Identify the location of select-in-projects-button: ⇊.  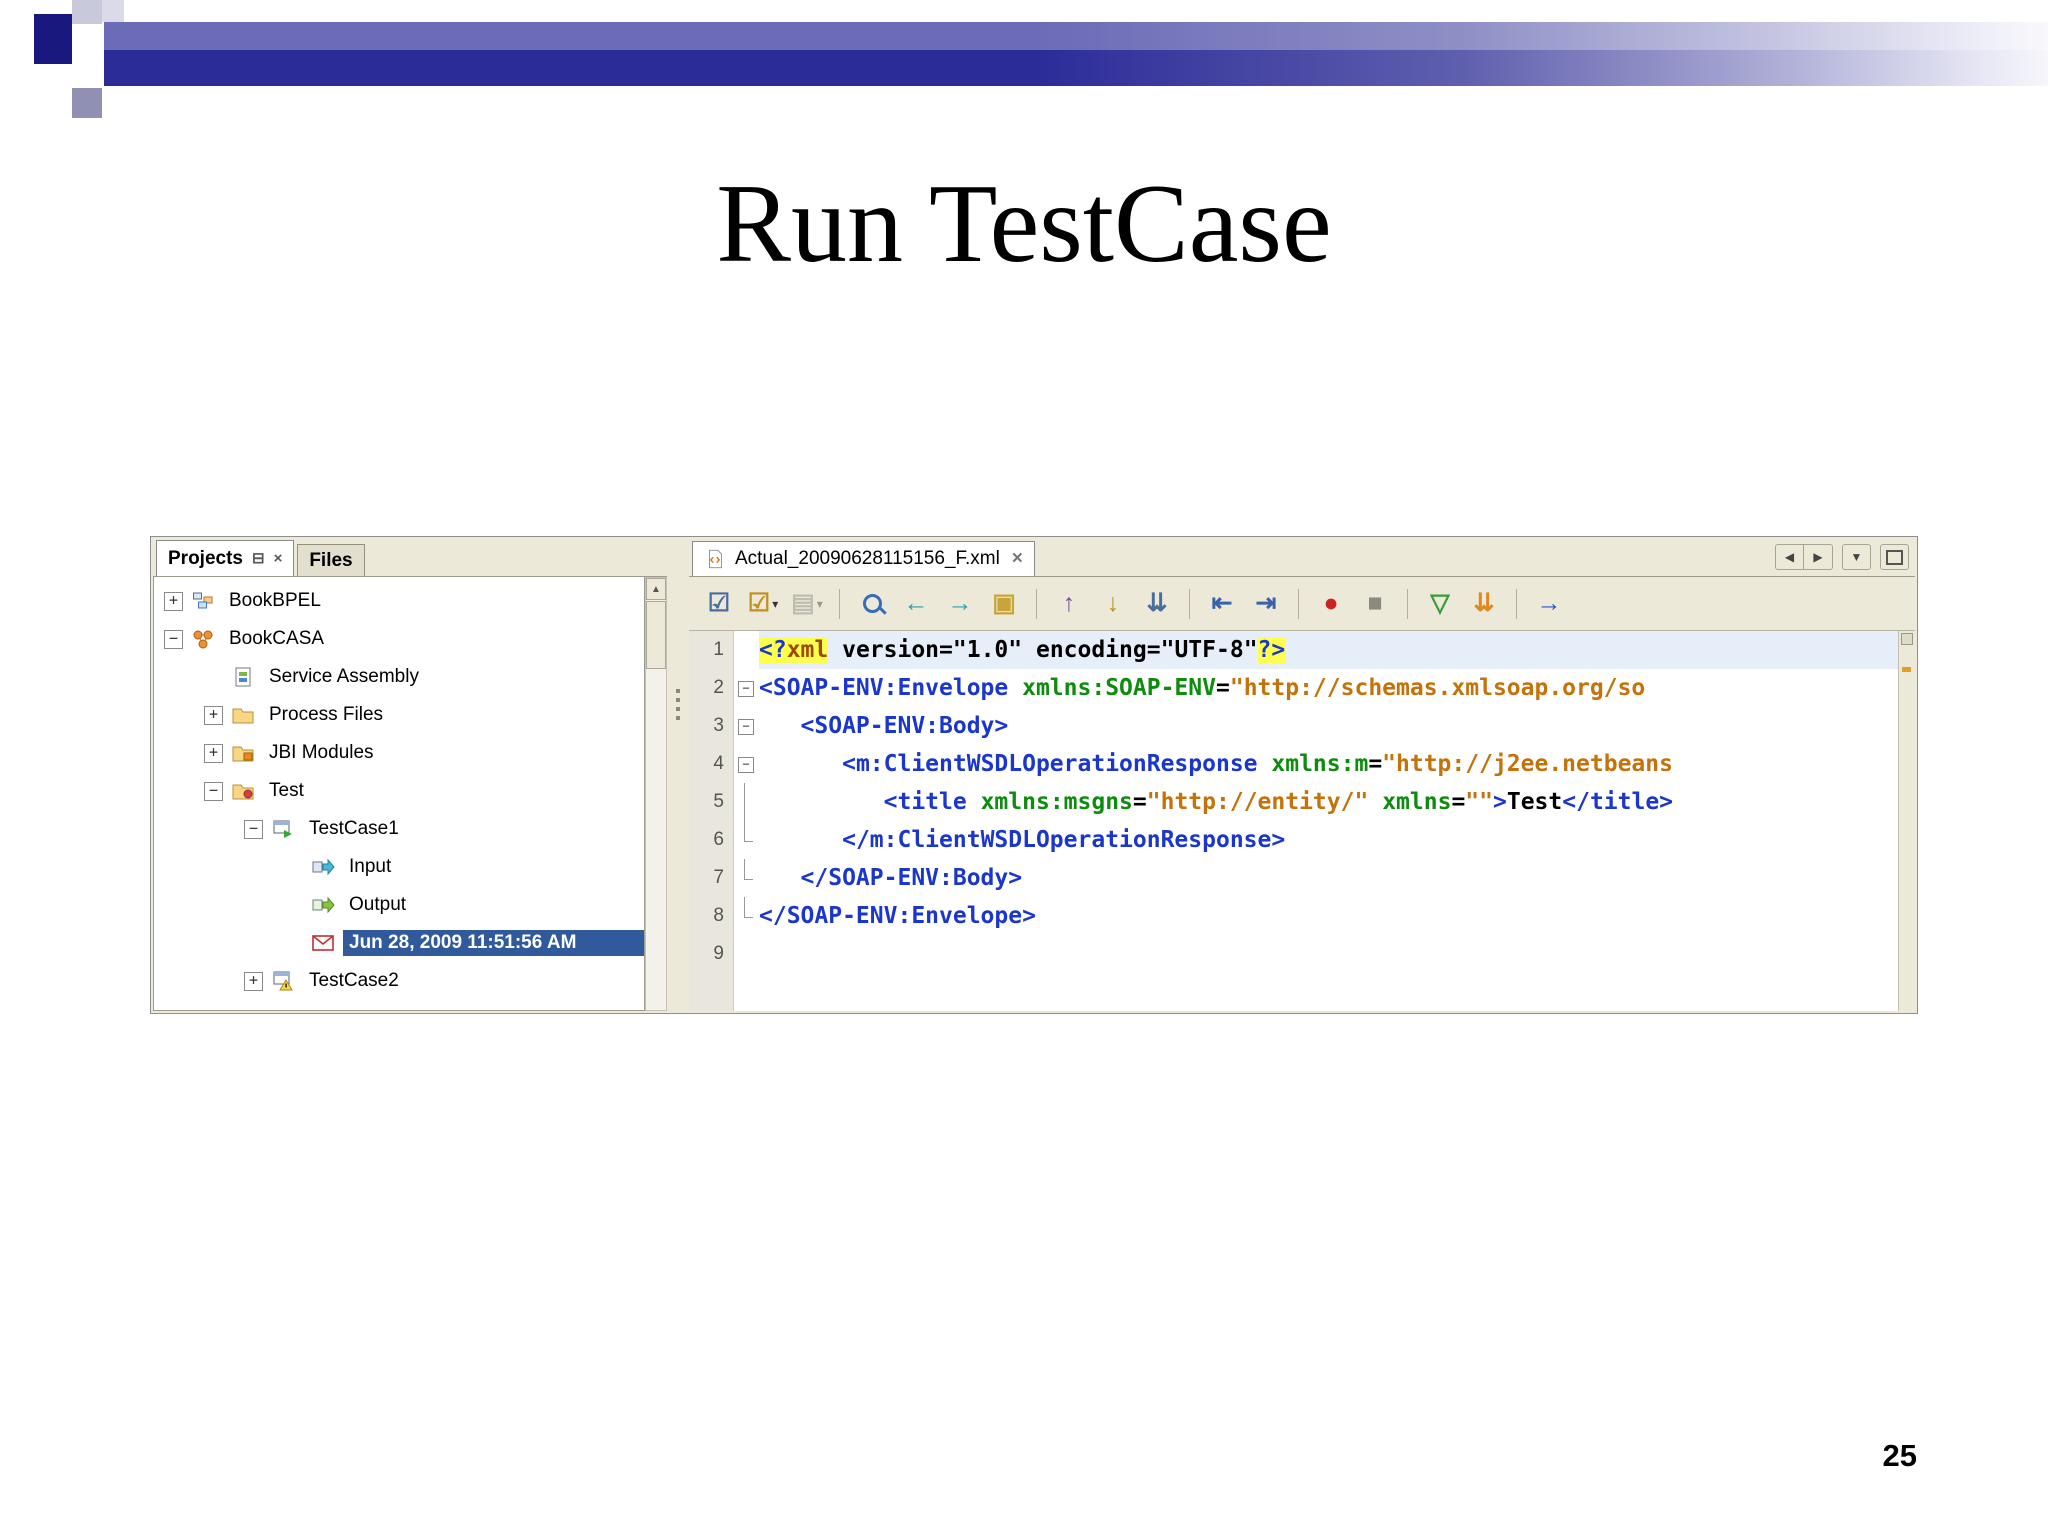
(1157, 604).